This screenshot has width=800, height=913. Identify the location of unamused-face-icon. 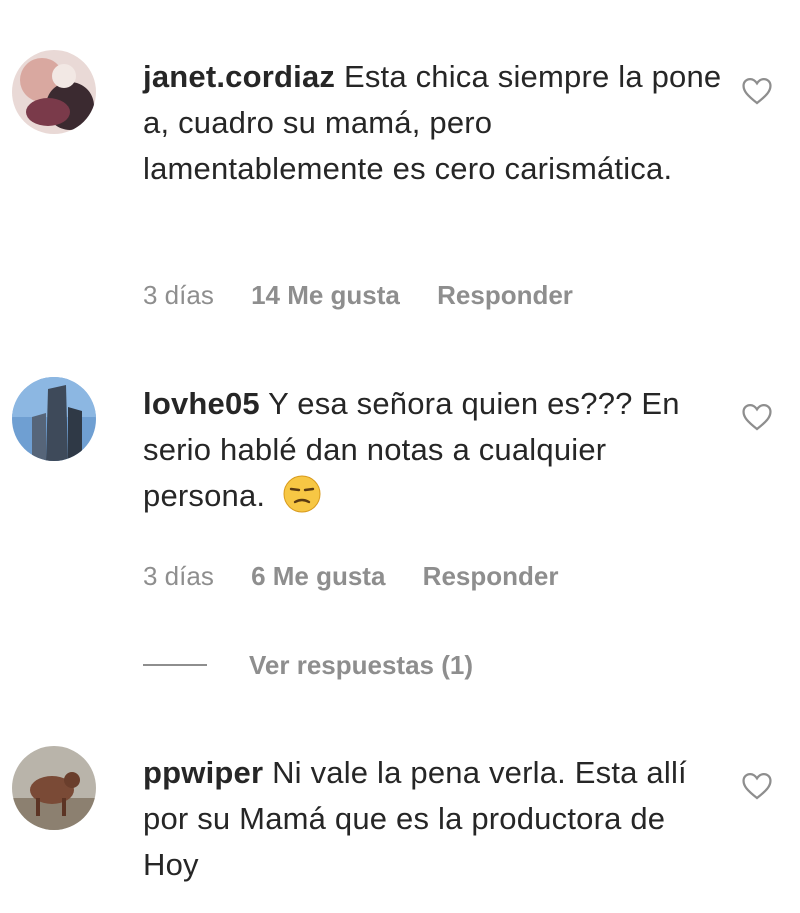
(302, 494).